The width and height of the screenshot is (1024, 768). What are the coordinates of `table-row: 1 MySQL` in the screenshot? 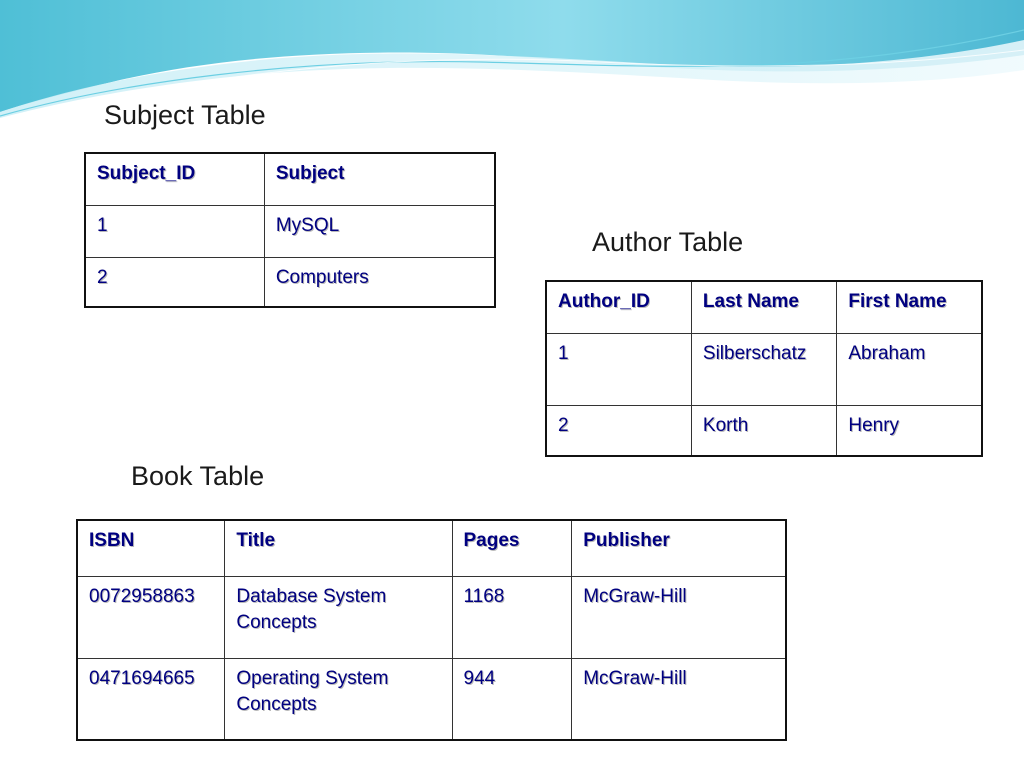 It's located at (290, 231).